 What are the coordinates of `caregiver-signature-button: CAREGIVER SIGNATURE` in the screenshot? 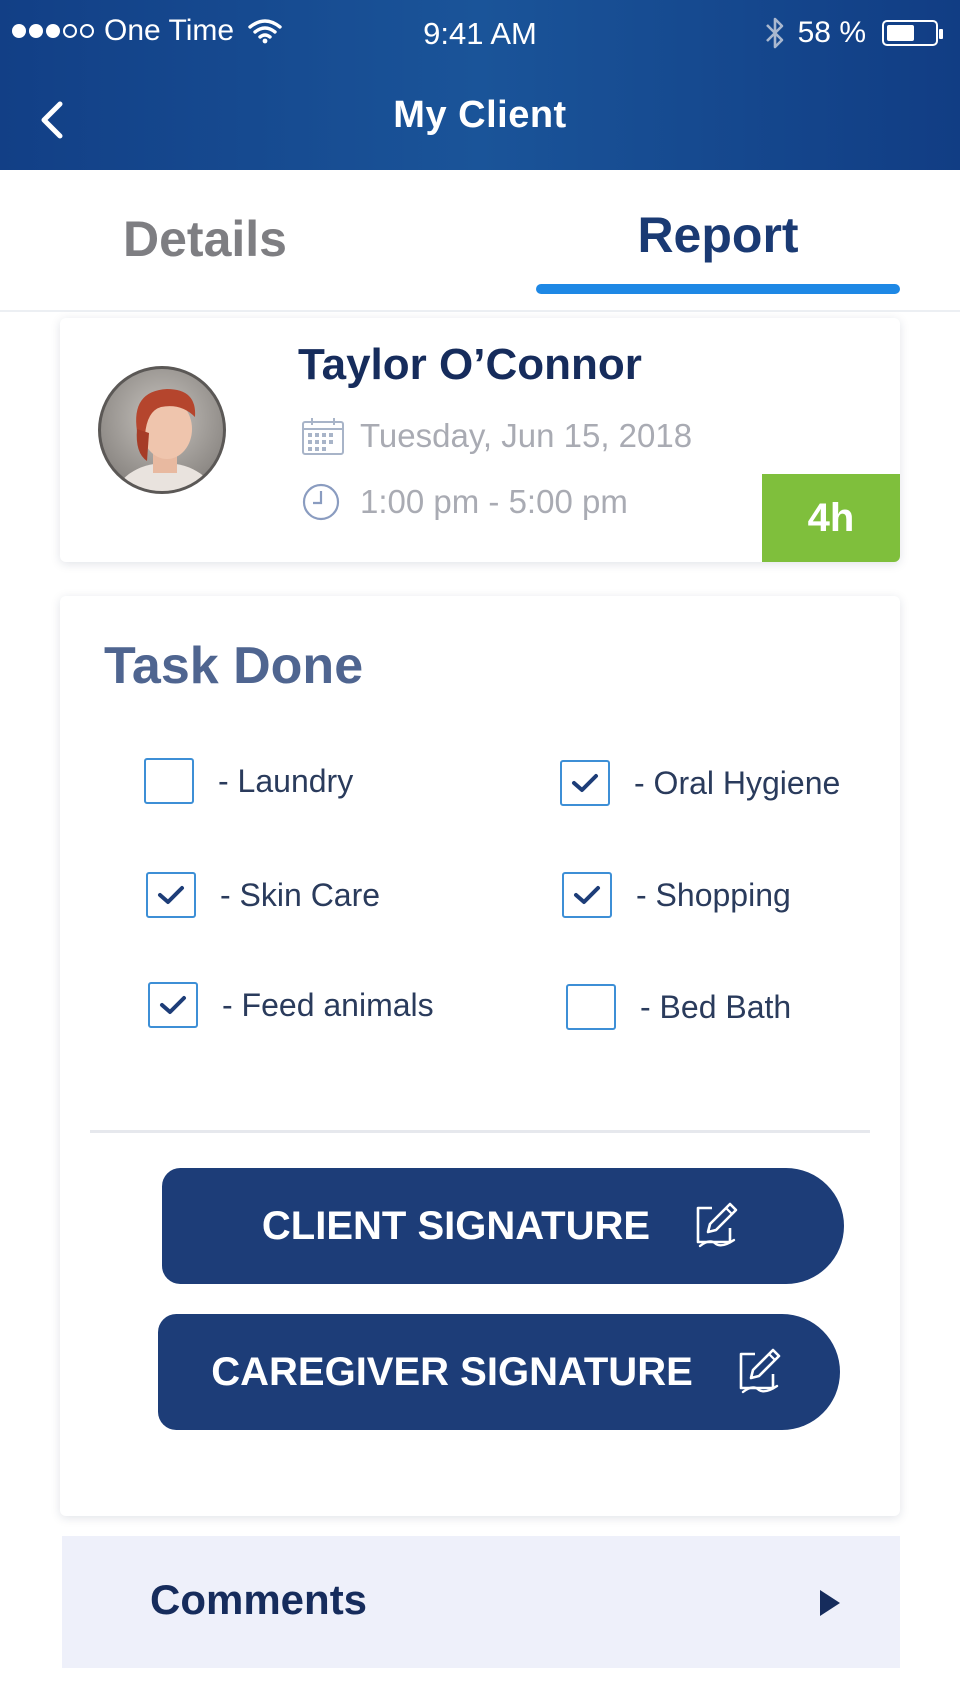 It's located at (499, 1372).